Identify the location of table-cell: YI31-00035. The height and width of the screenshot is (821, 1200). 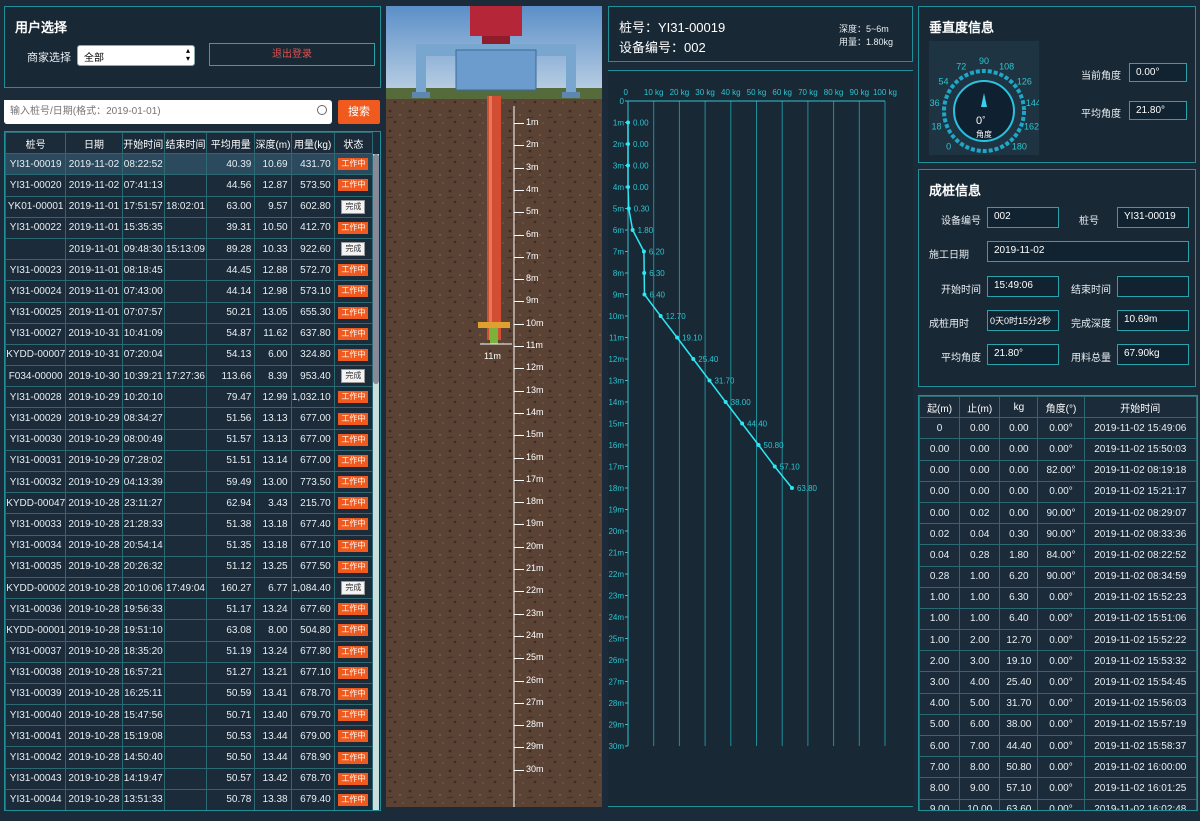
(36, 566).